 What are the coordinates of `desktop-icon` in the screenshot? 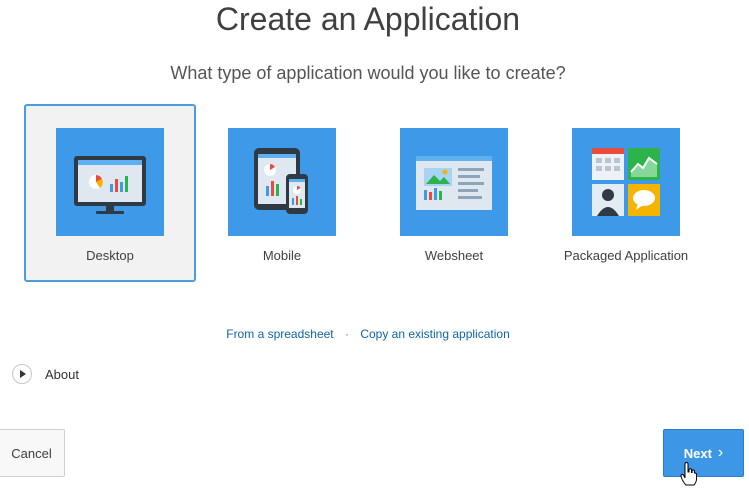 It's located at (110, 185).